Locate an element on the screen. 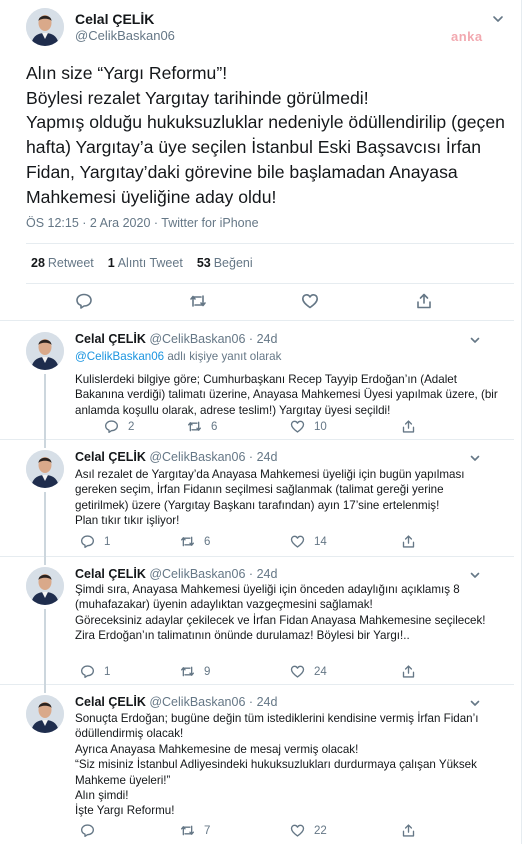  retweet-action: 9 is located at coordinates (195, 671).